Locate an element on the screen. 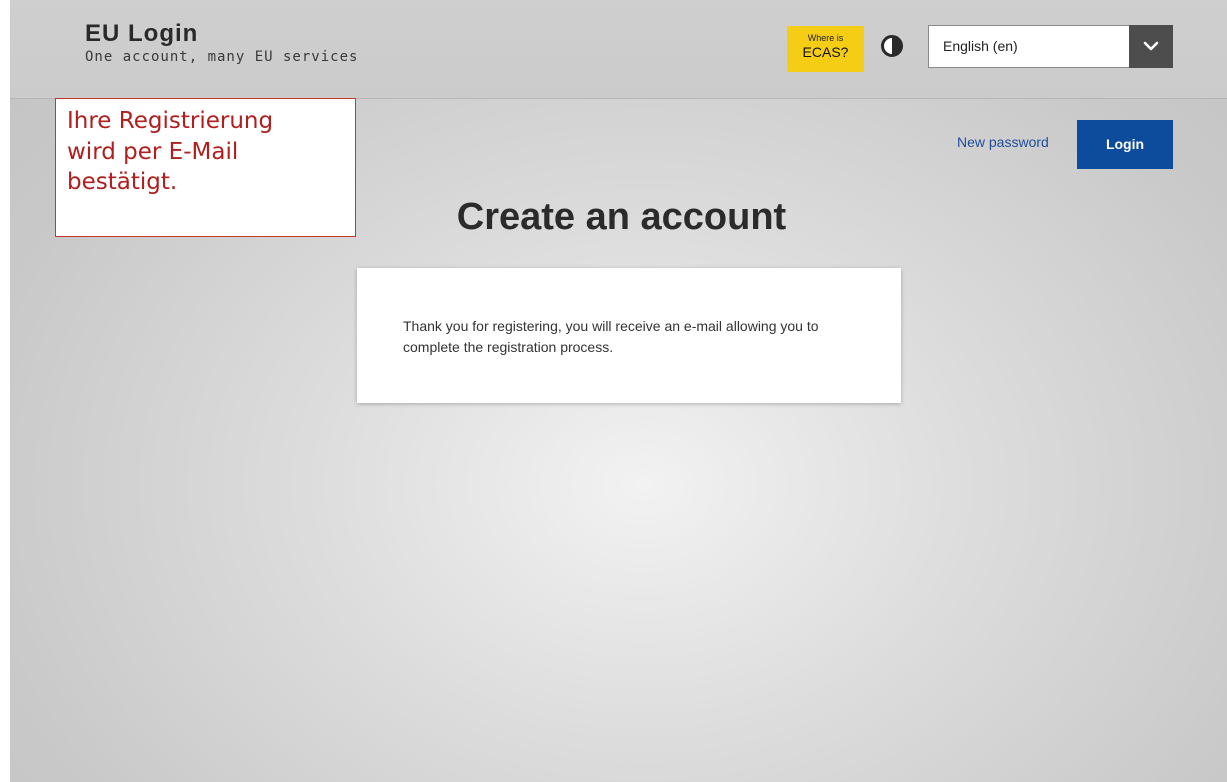  where-is-ecas-button: Where is ECAS? is located at coordinates (825, 49).